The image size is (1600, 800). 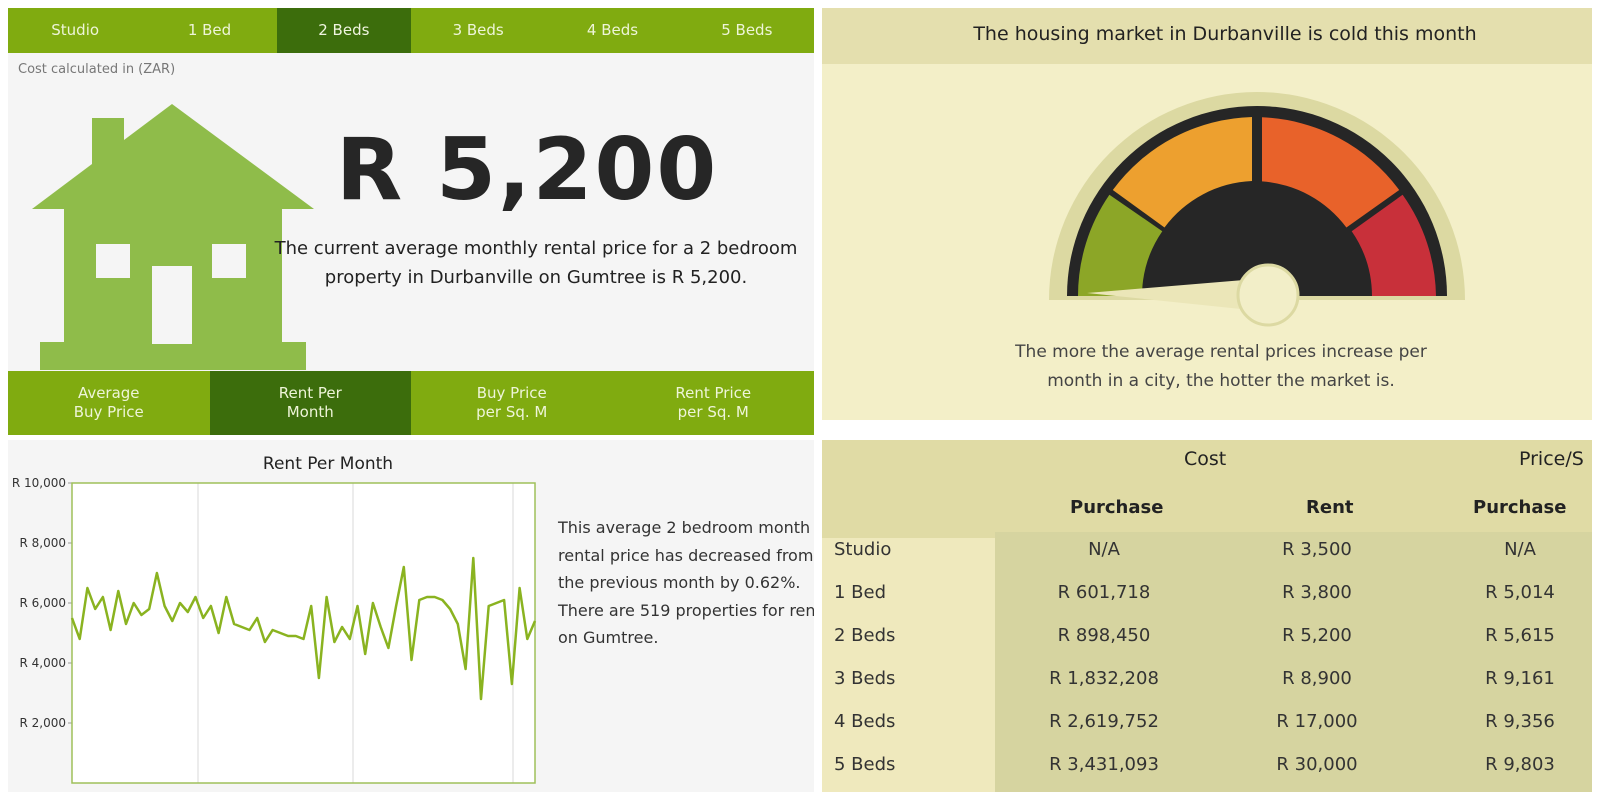 I want to click on tab-5-beds: 5 Beds, so click(x=747, y=30).